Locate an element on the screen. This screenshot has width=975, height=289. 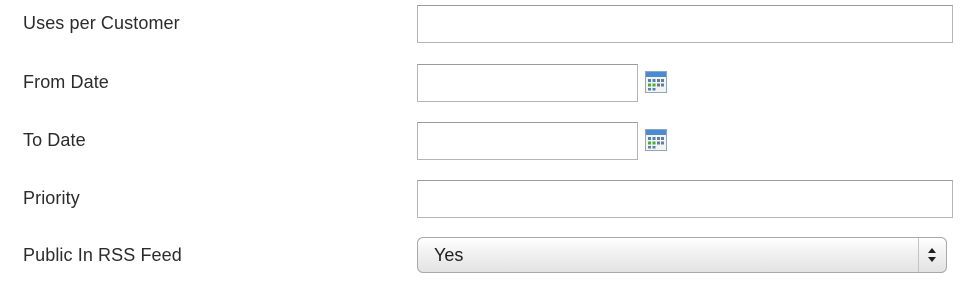
to-date-input is located at coordinates (527, 141).